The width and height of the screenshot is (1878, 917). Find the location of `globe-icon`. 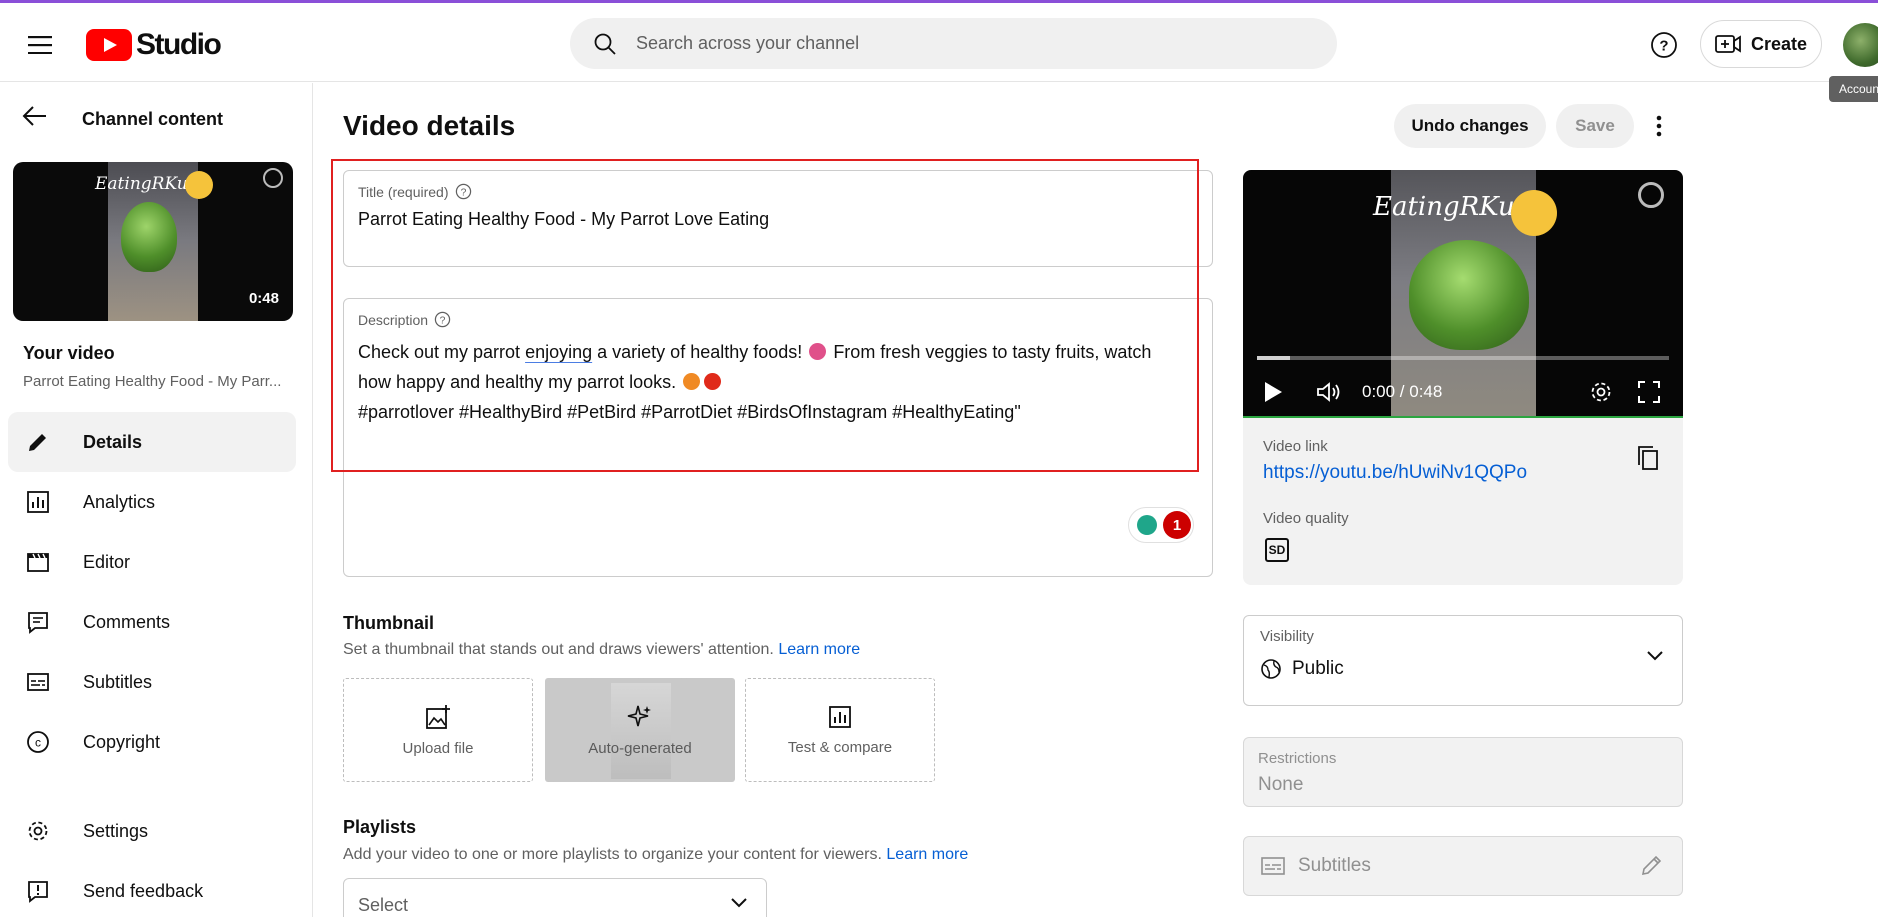

globe-icon is located at coordinates (1271, 669).